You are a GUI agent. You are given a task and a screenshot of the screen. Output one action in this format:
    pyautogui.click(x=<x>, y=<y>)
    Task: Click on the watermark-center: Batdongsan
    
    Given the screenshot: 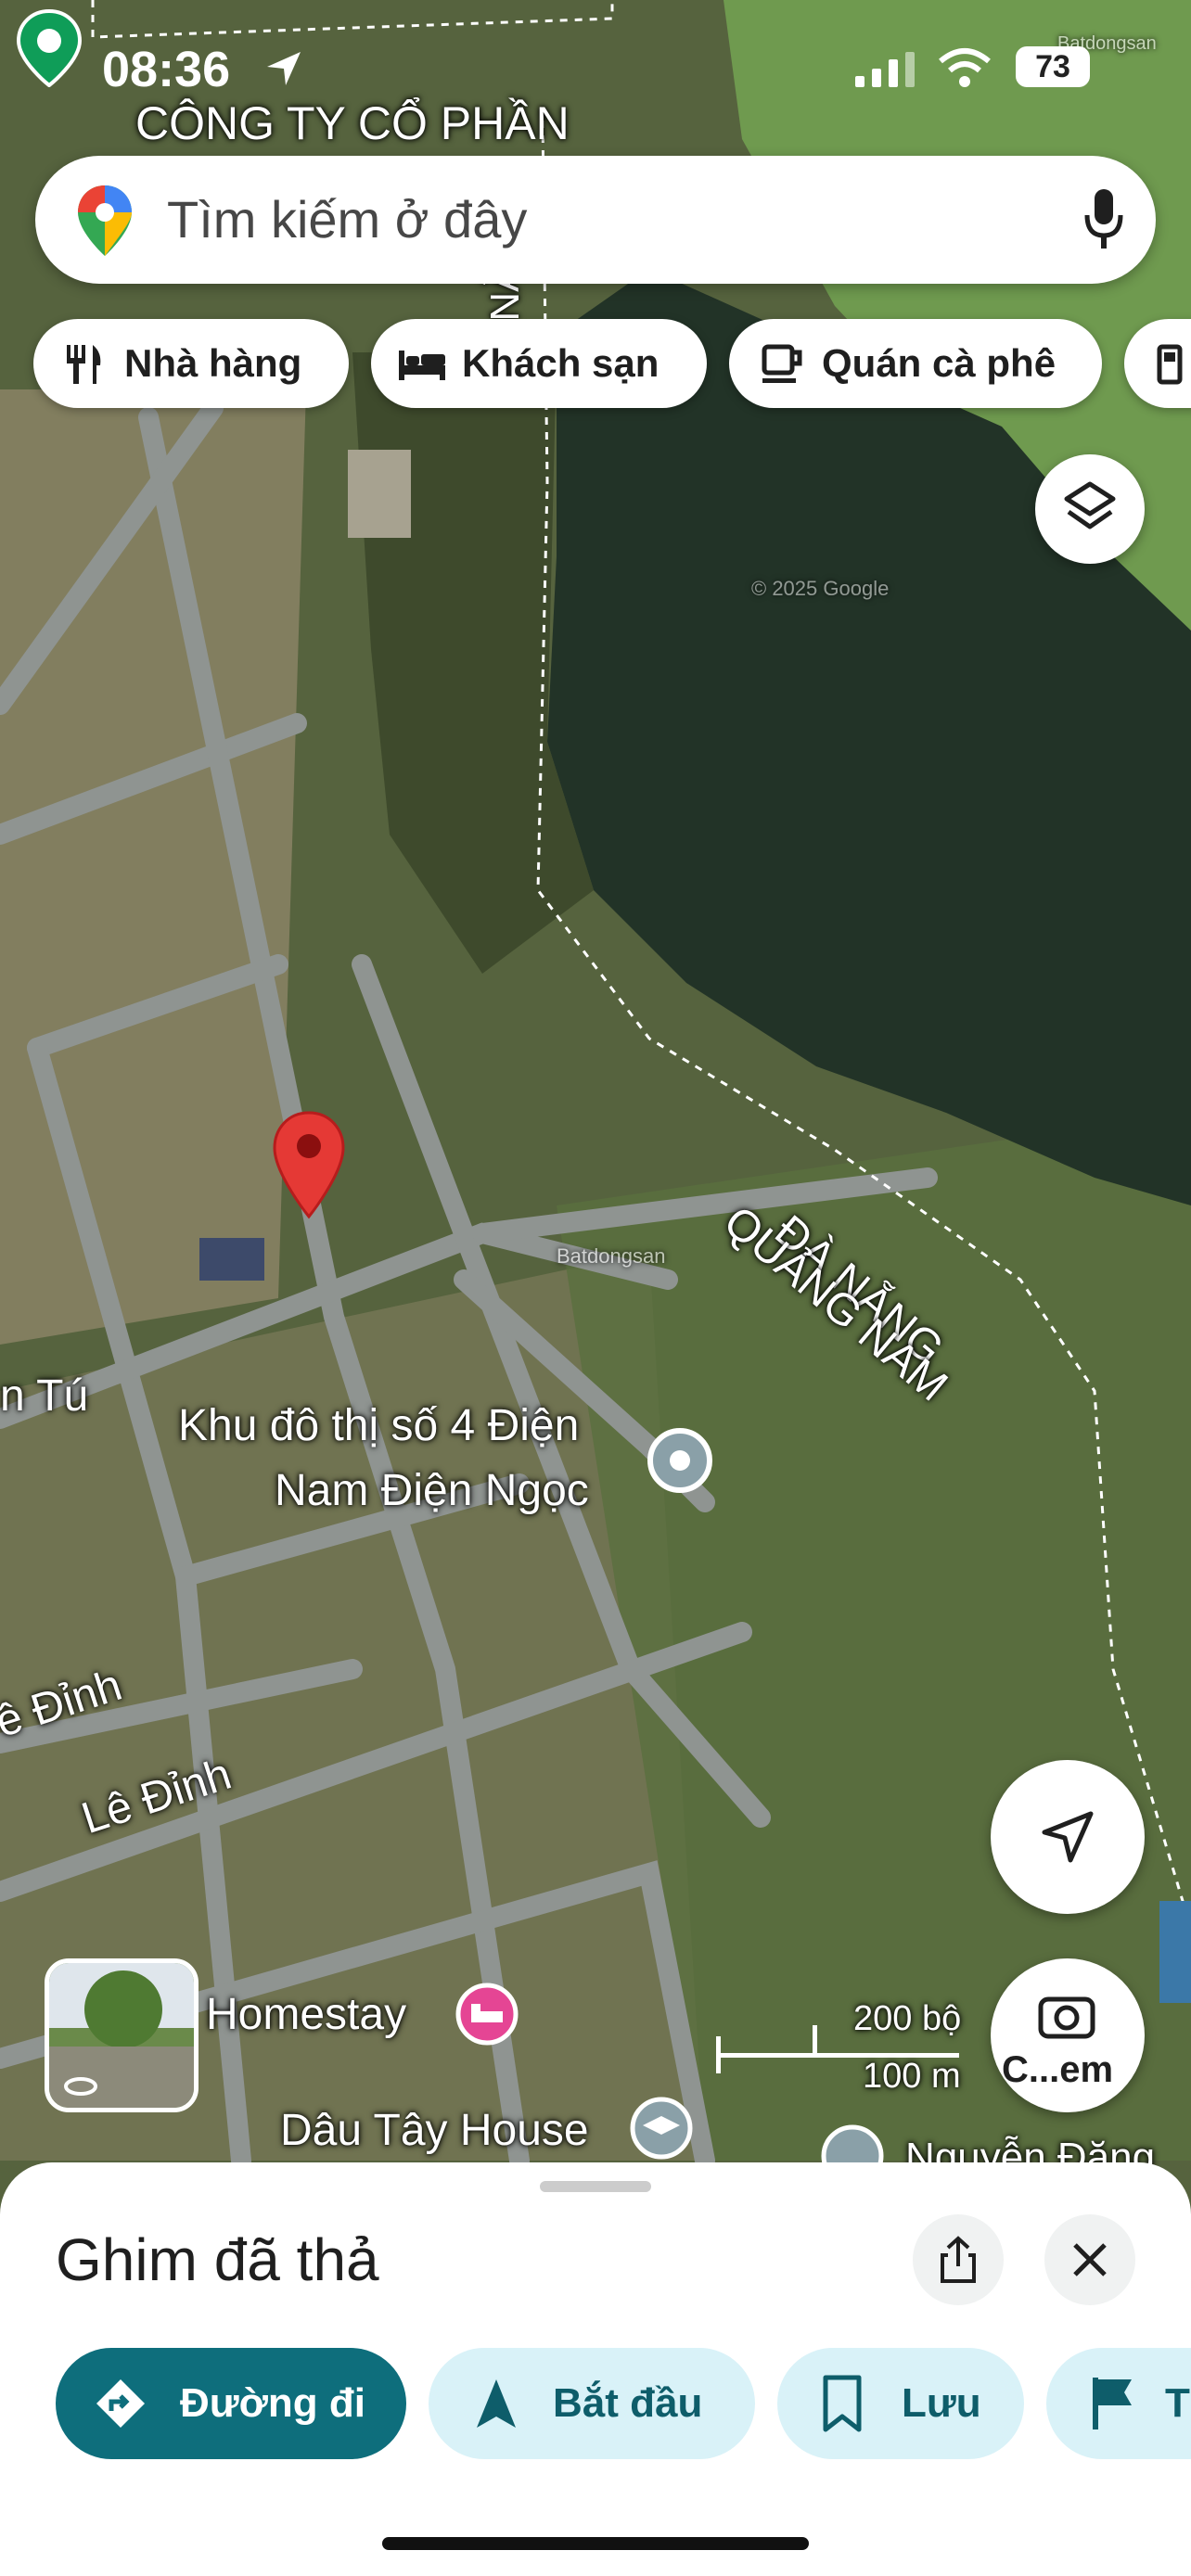 What is the action you would take?
    pyautogui.click(x=611, y=1256)
    